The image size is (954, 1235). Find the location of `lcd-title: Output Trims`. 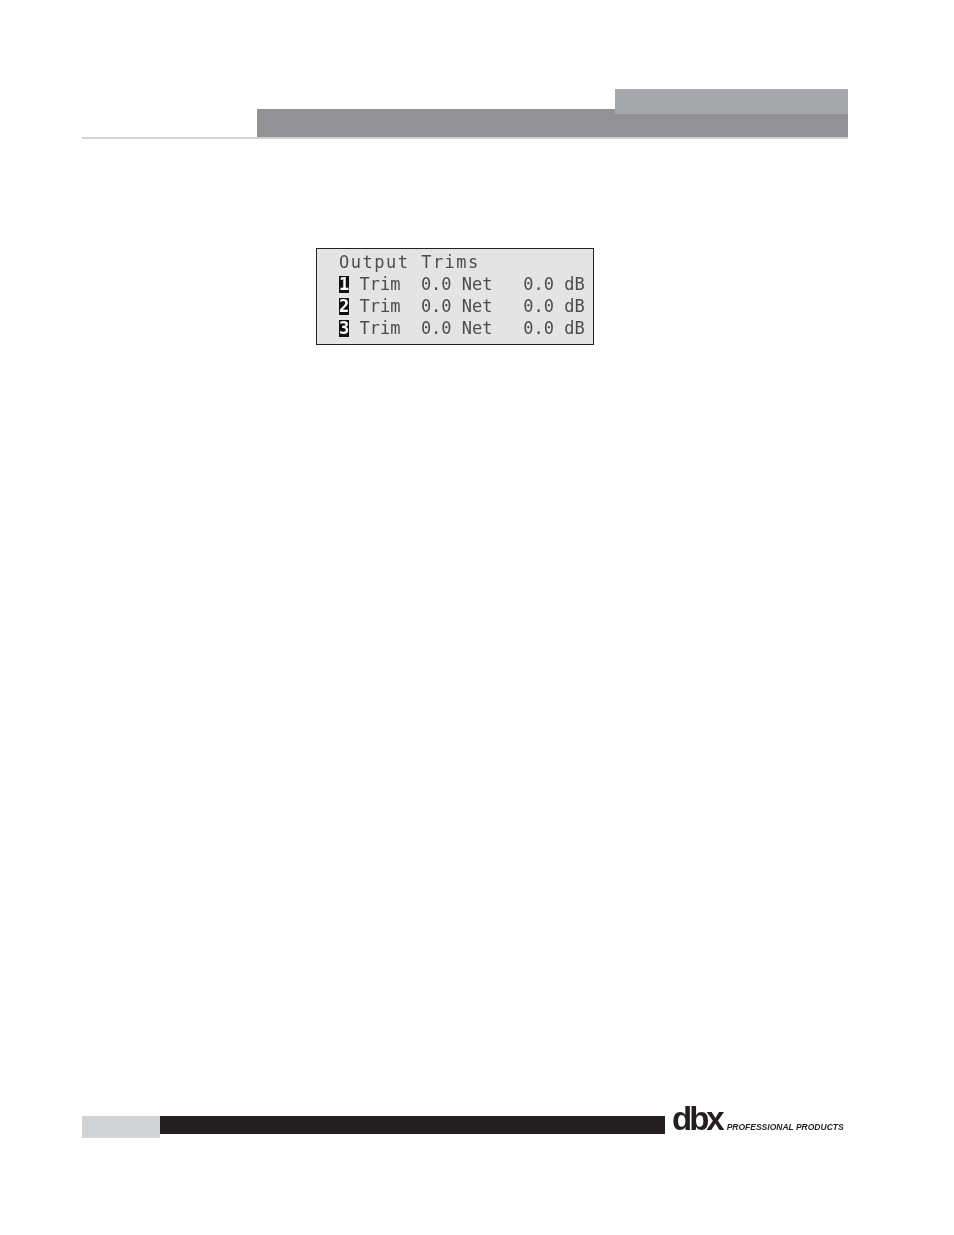

lcd-title: Output Trims is located at coordinates (409, 262).